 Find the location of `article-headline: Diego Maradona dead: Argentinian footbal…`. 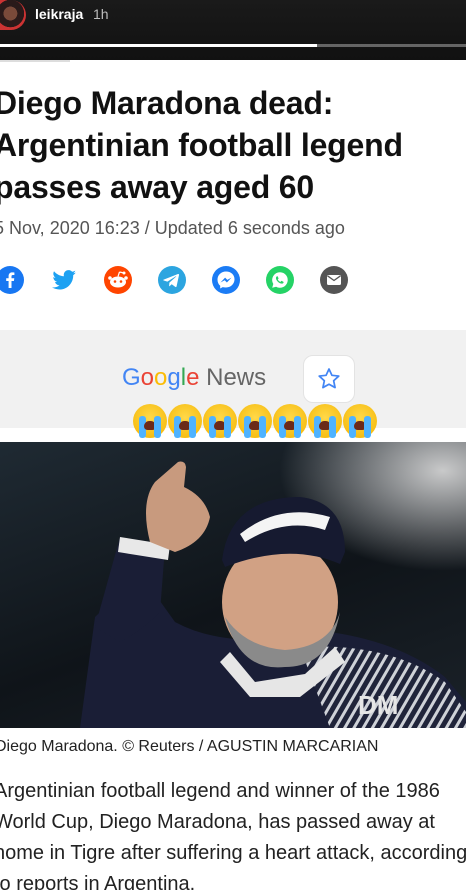

article-headline: Diego Maradona dead: Argentinian footbal… is located at coordinates (201, 145).